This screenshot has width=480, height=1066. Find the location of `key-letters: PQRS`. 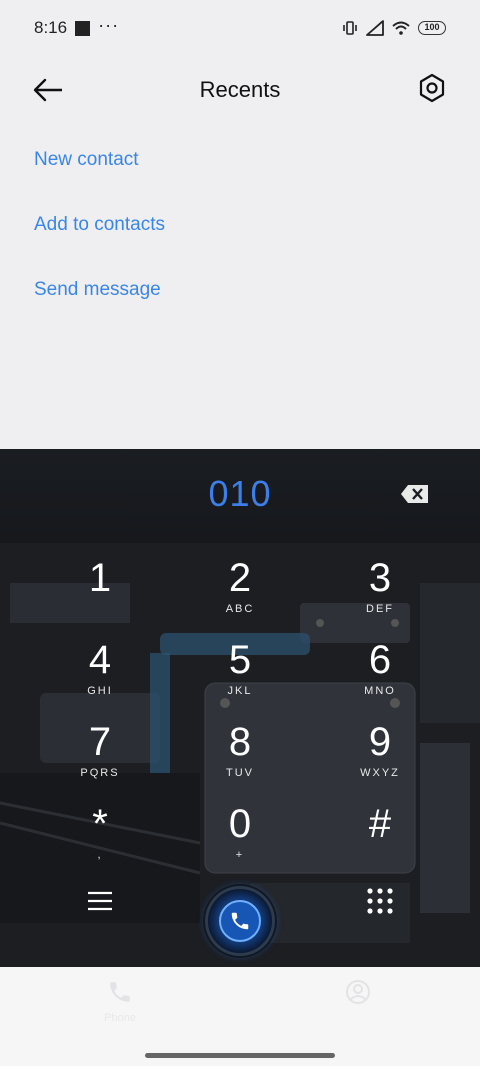

key-letters: PQRS is located at coordinates (100, 773).